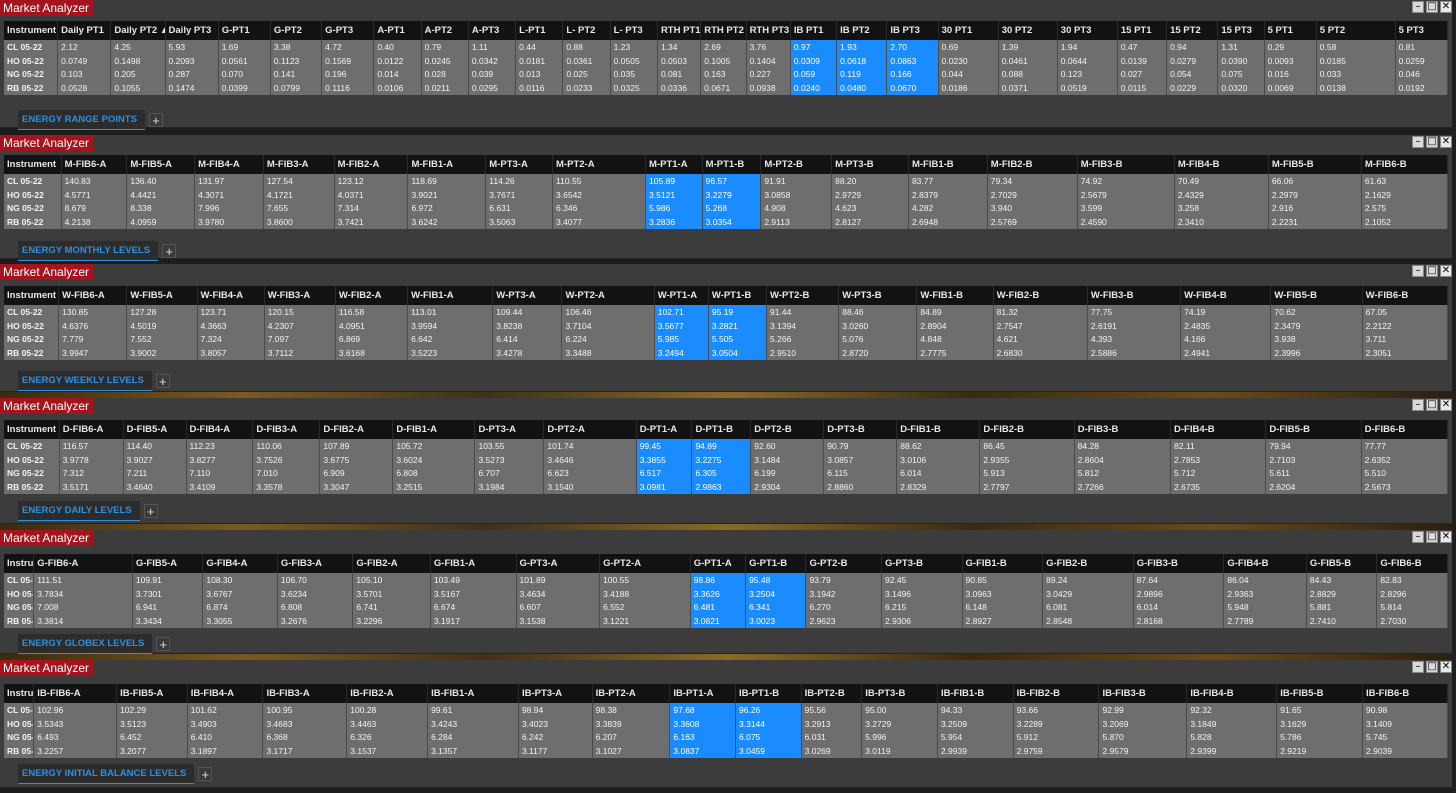 The image size is (1456, 793). What do you see at coordinates (161, 354) in the screenshot?
I see `value-cell: 3.9002` at bounding box center [161, 354].